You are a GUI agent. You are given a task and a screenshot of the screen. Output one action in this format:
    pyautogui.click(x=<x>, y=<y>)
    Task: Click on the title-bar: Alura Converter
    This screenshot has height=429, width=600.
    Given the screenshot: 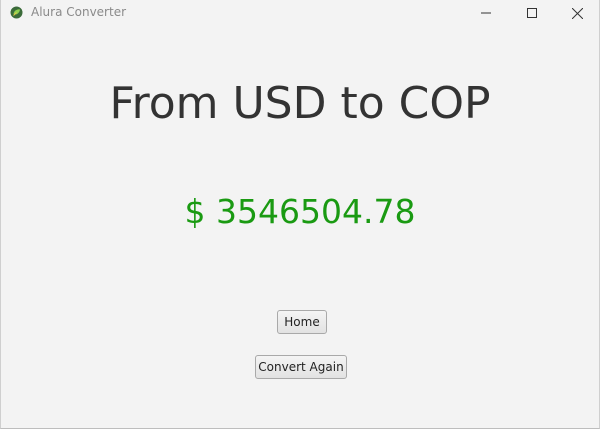 What is the action you would take?
    pyautogui.click(x=300, y=13)
    